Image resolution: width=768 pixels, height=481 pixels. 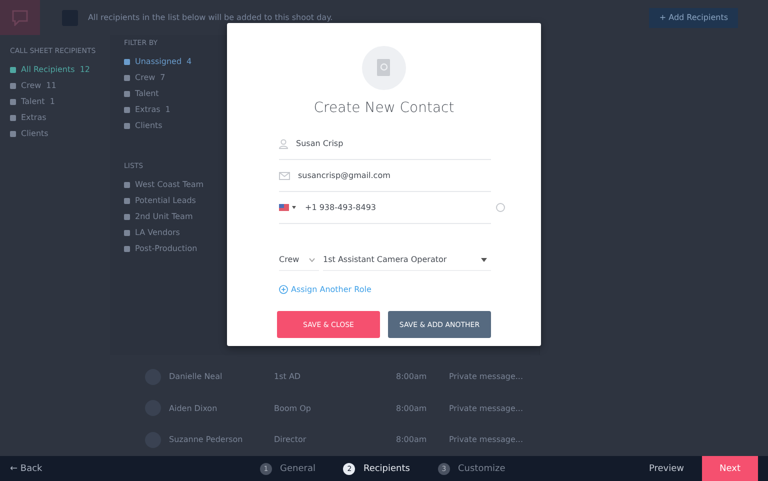 I want to click on recipient-role: 1st AD, so click(x=288, y=377).